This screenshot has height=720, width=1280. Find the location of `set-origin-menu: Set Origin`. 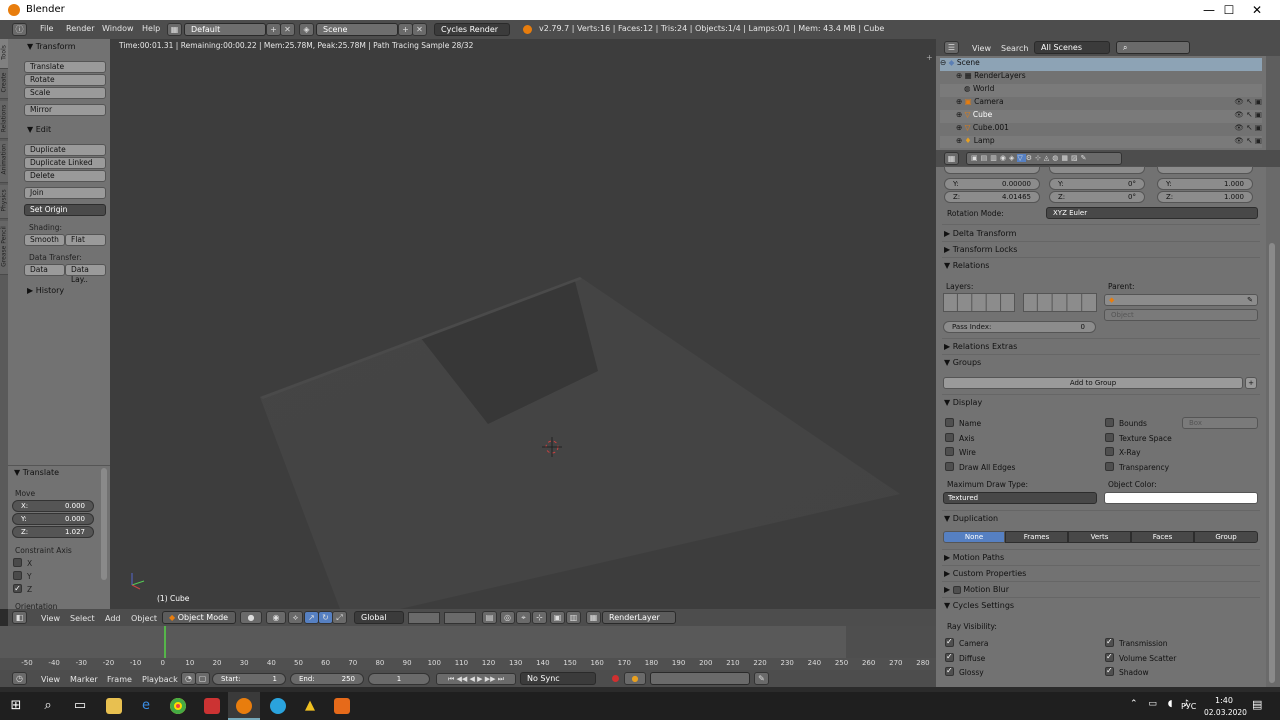

set-origin-menu: Set Origin is located at coordinates (65, 210).